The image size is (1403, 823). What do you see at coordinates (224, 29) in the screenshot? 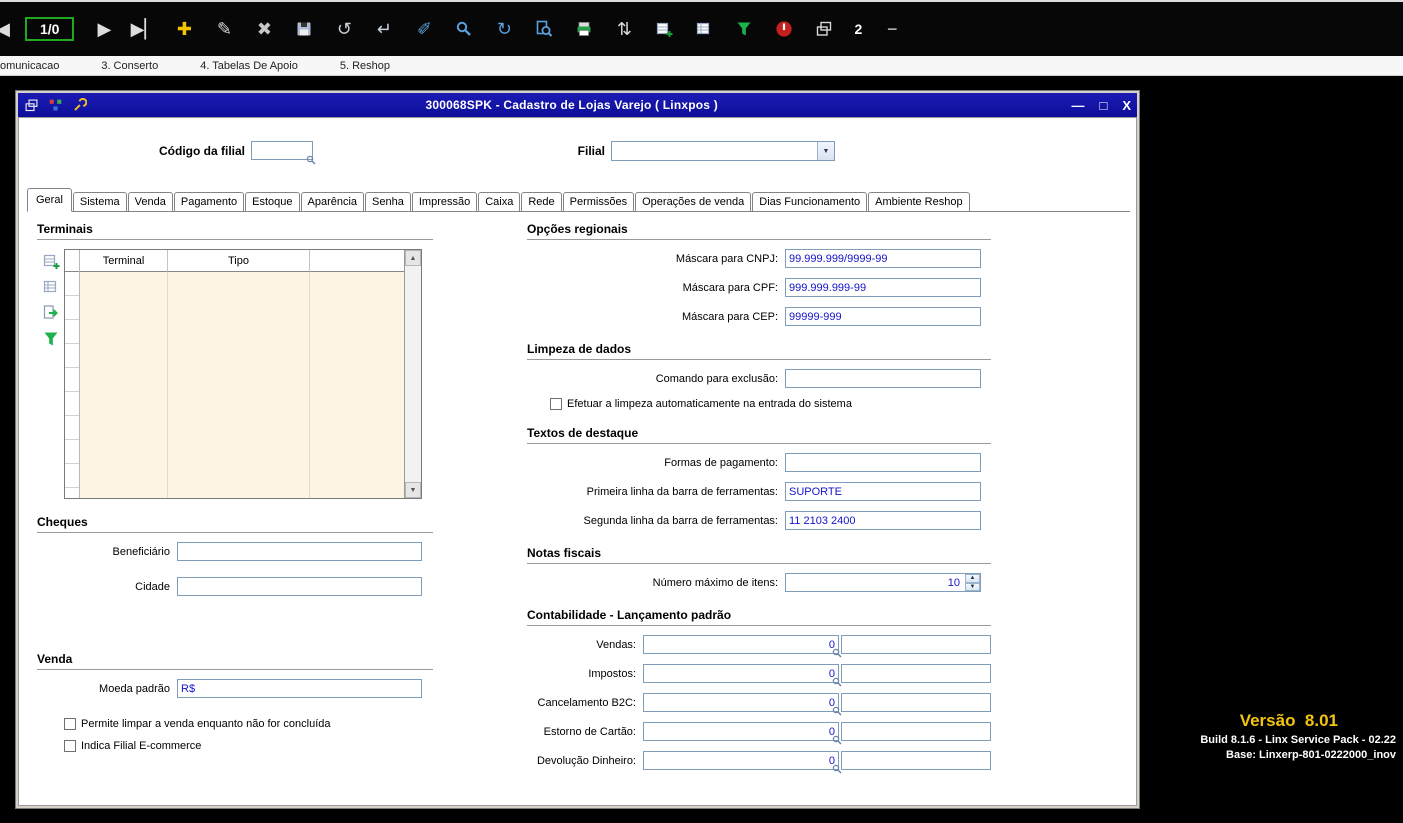
I see `edit-icon: ✎` at bounding box center [224, 29].